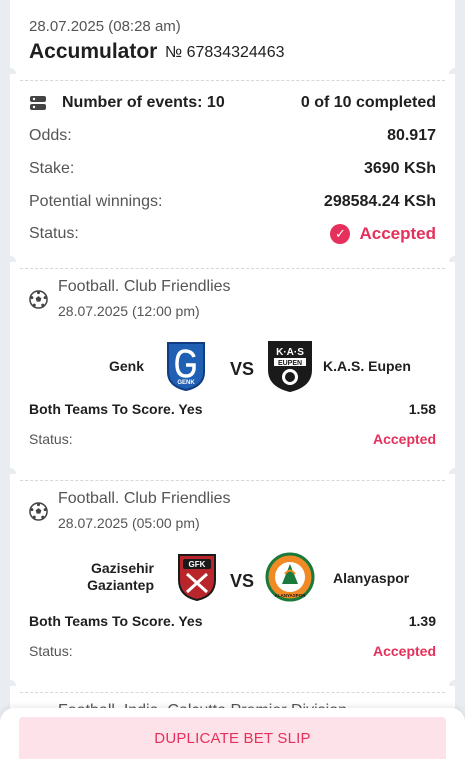 The image size is (465, 759). Describe the element at coordinates (120, 576) in the screenshot. I see `home-team-name: Gazisehir Gaziantep` at that location.